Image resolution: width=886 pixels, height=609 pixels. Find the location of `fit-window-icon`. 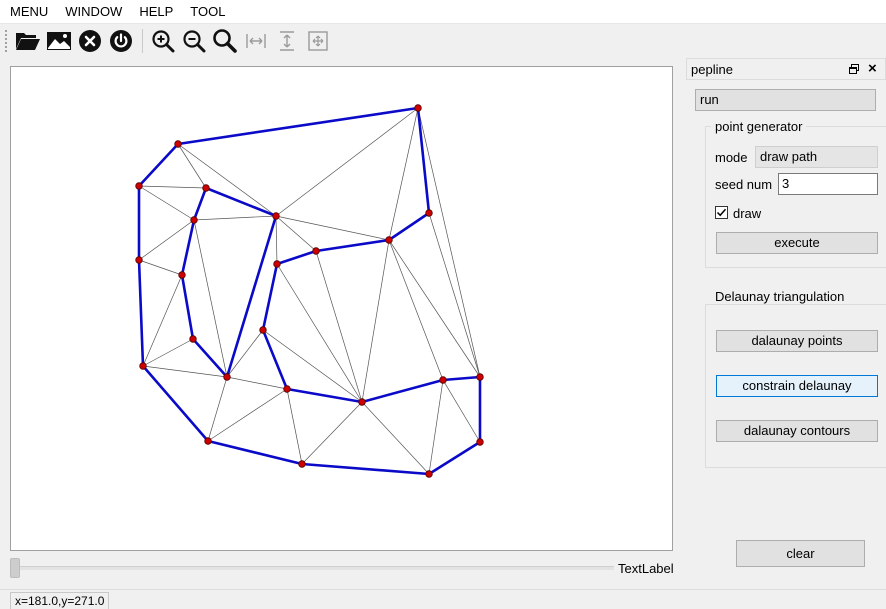

fit-window-icon is located at coordinates (318, 41).